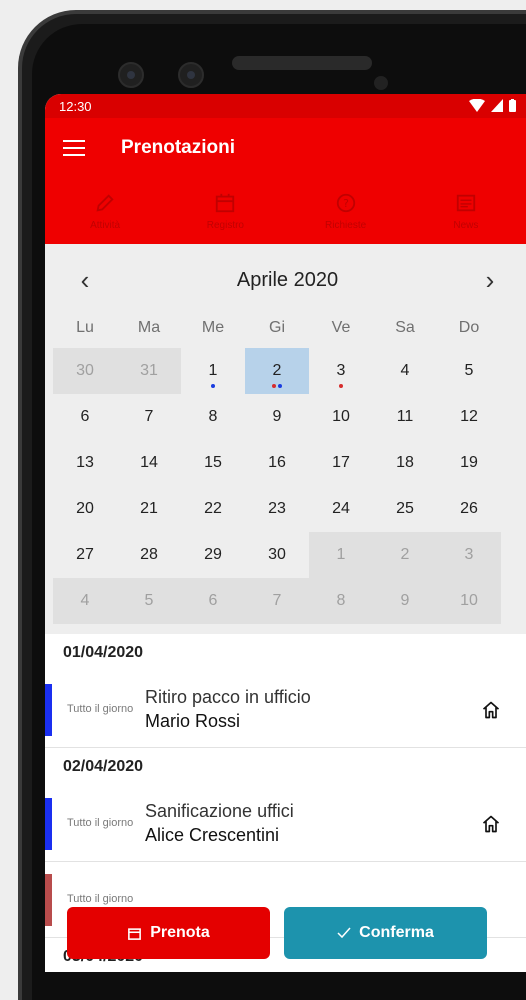  Describe the element at coordinates (277, 386) in the screenshot. I see `event-dots` at that location.